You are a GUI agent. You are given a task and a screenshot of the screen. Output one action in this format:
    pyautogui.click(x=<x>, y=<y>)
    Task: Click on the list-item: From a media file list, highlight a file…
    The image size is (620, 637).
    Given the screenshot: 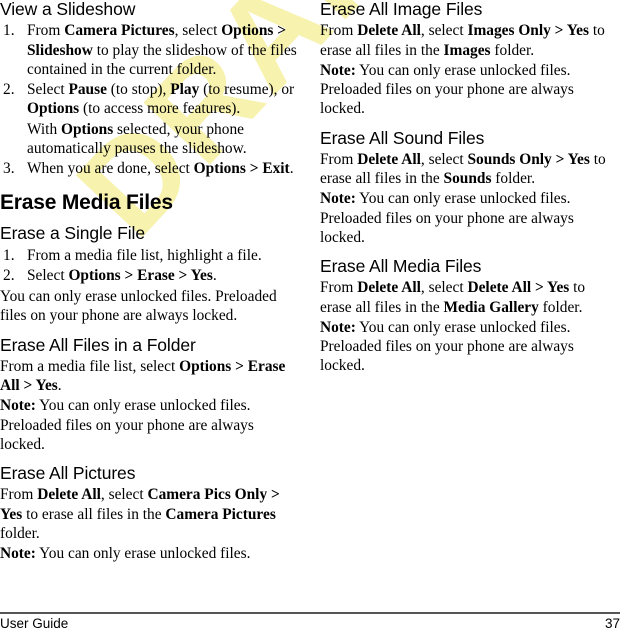 What is the action you would take?
    pyautogui.click(x=132, y=256)
    